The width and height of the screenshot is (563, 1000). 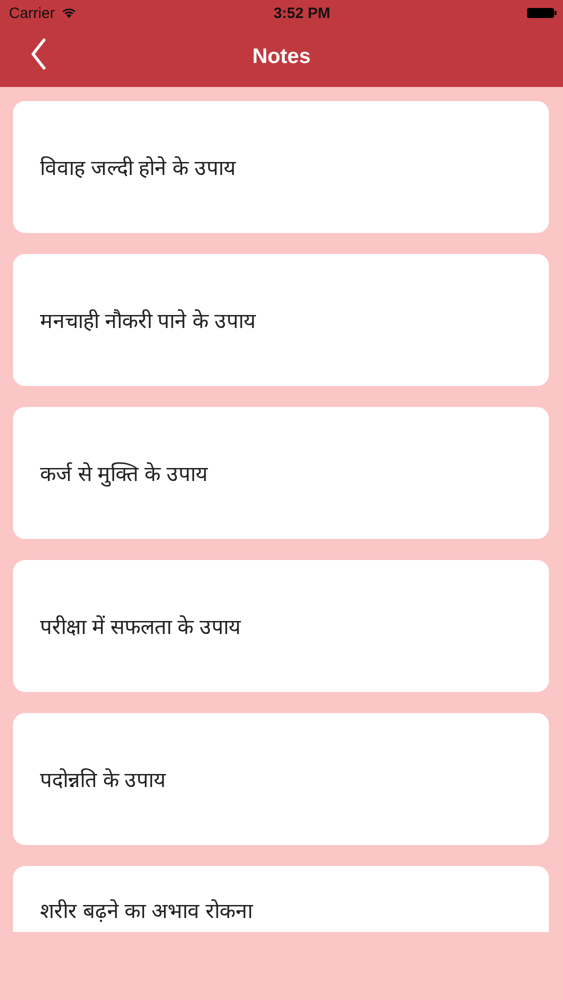 What do you see at coordinates (281, 167) in the screenshot?
I see `note-card: विवाह जल्दी होने के उपाय` at bounding box center [281, 167].